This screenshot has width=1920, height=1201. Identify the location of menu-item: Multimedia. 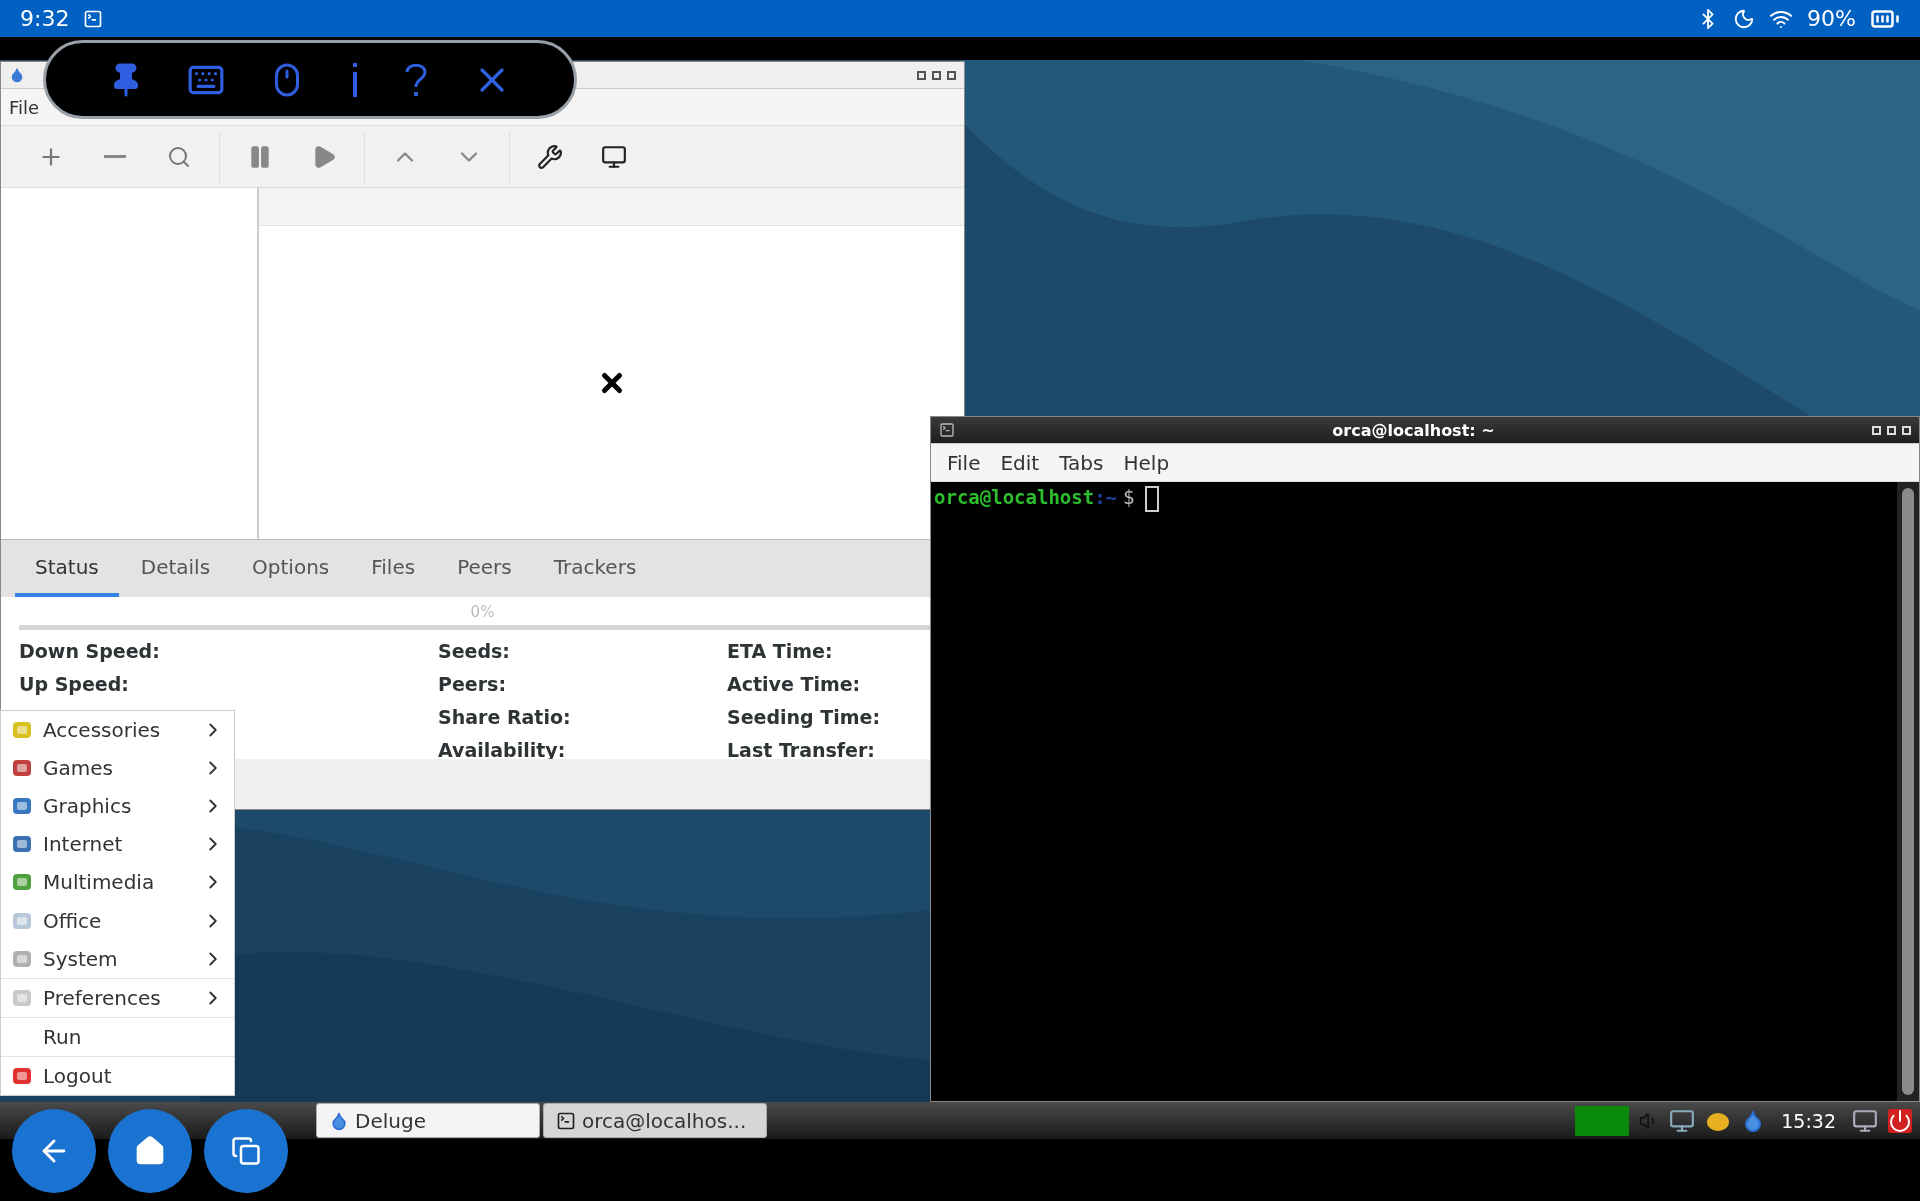
(117, 882).